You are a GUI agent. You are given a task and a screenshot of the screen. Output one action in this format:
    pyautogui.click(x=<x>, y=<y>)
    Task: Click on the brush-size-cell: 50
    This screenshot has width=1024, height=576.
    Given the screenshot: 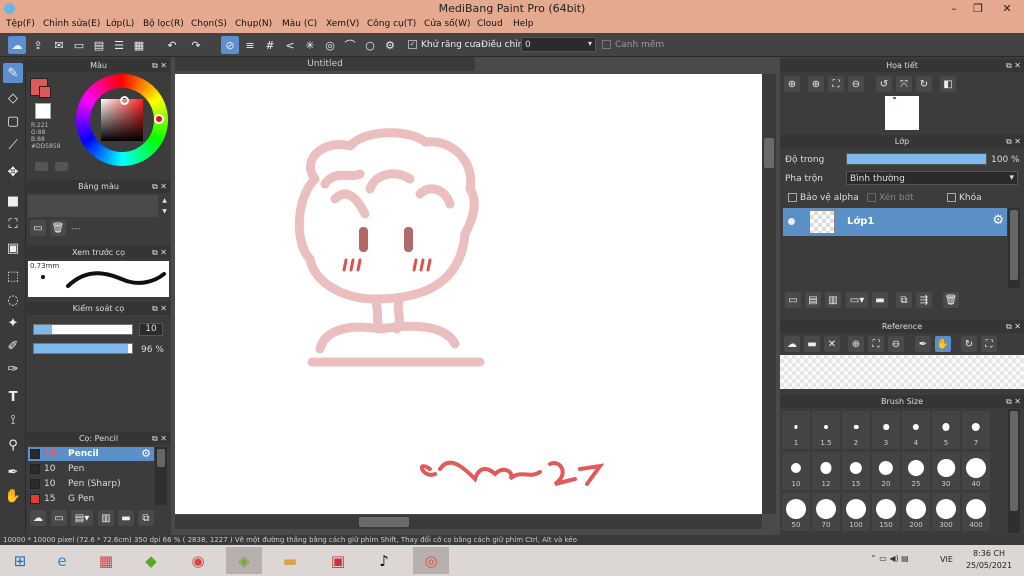 What is the action you would take?
    pyautogui.click(x=796, y=512)
    